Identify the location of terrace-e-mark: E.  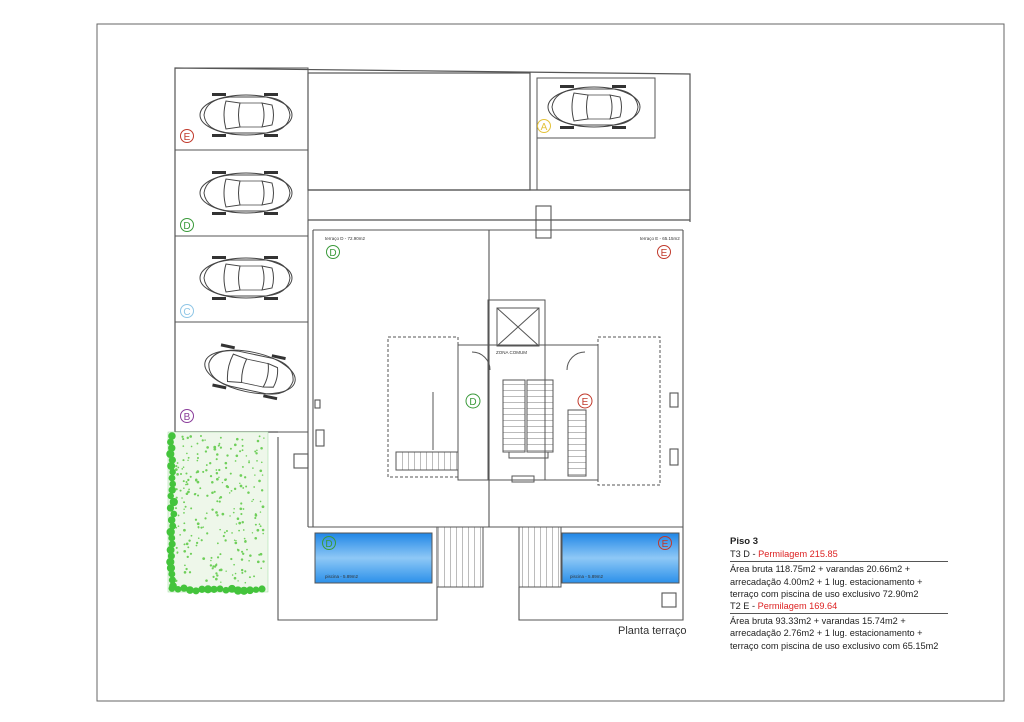
(664, 253).